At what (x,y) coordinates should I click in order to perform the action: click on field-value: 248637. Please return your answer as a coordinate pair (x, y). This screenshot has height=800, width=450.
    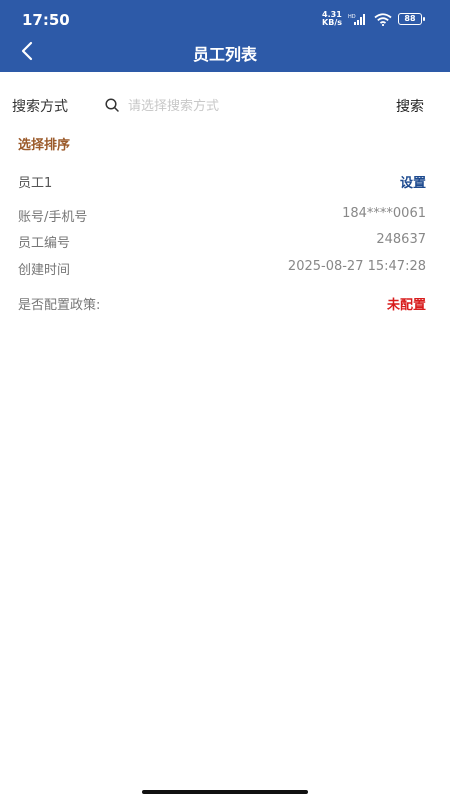
    Looking at the image, I should click on (401, 239).